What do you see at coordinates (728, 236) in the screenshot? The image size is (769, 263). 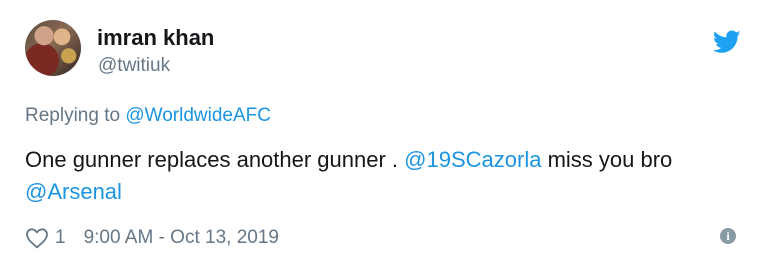 I see `info-icon: i` at bounding box center [728, 236].